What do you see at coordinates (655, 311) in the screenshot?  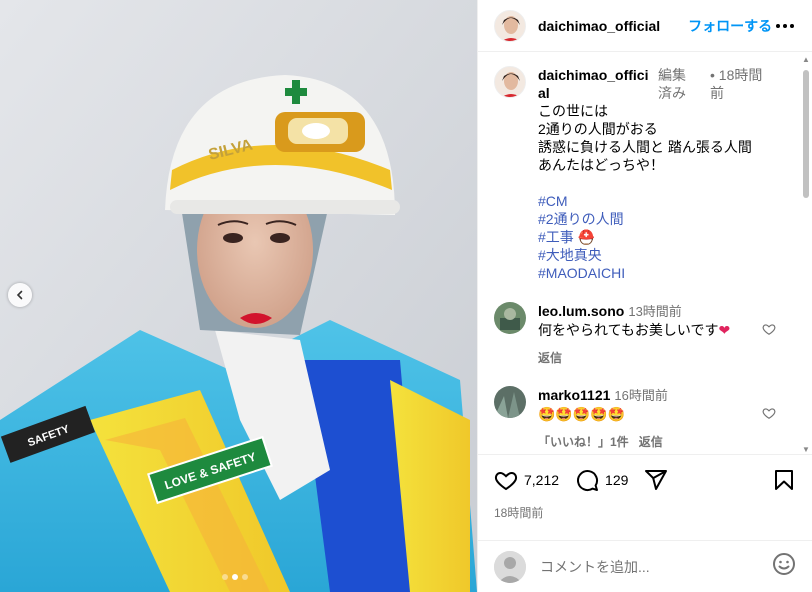 I see `comment-time: 13時間前` at bounding box center [655, 311].